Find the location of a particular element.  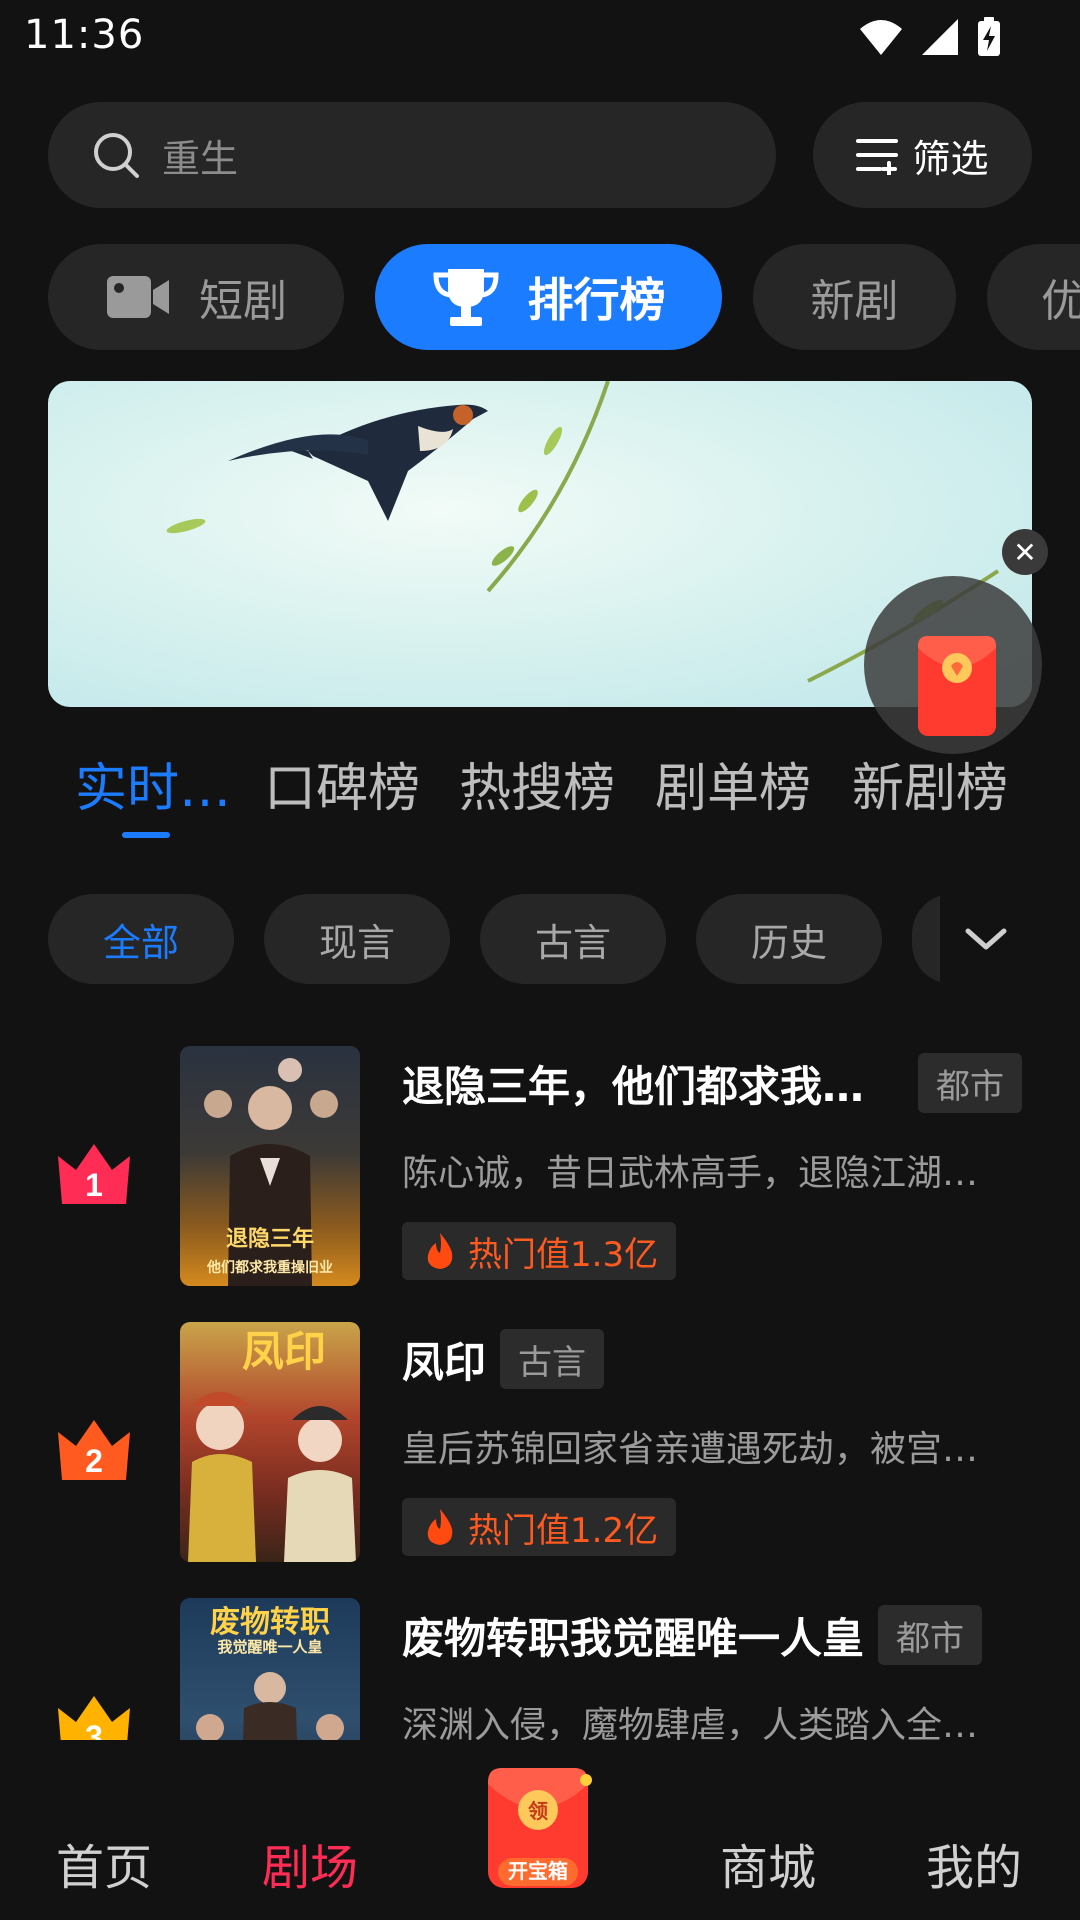

list-item: 2 凤印 凤印 古言 皇后苏锦回家省亲遭遇死劫，被宫… 热门值1.2亿 is located at coordinates (540, 1435).